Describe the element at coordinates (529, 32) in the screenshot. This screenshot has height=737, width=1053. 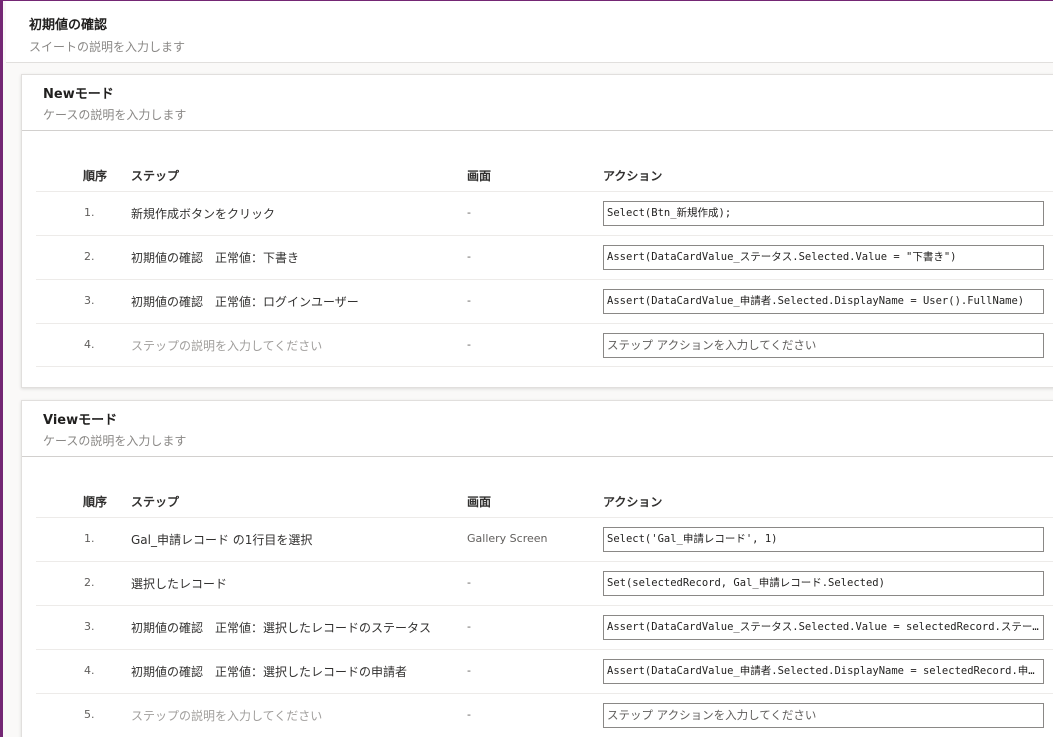
I see `suite-header: 初期値の確認 スイートの説明を入力します` at that location.